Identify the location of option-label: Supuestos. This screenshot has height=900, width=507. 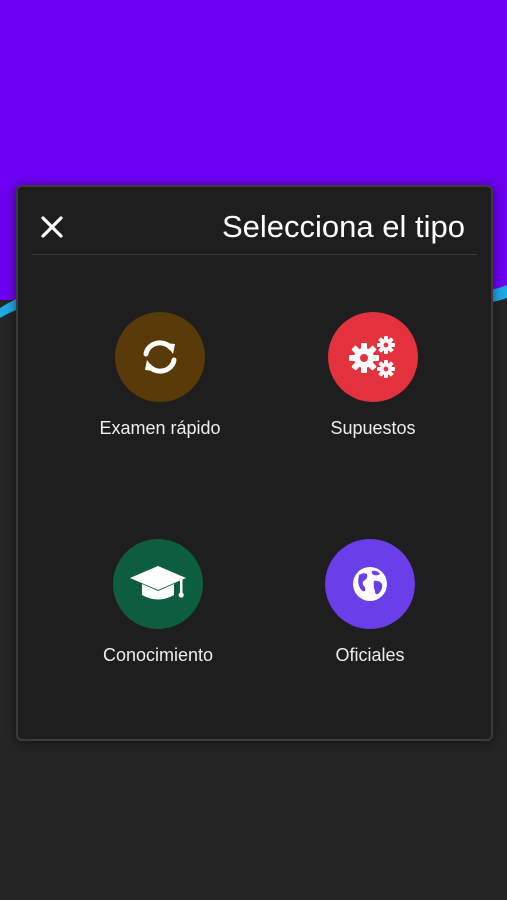
(373, 428).